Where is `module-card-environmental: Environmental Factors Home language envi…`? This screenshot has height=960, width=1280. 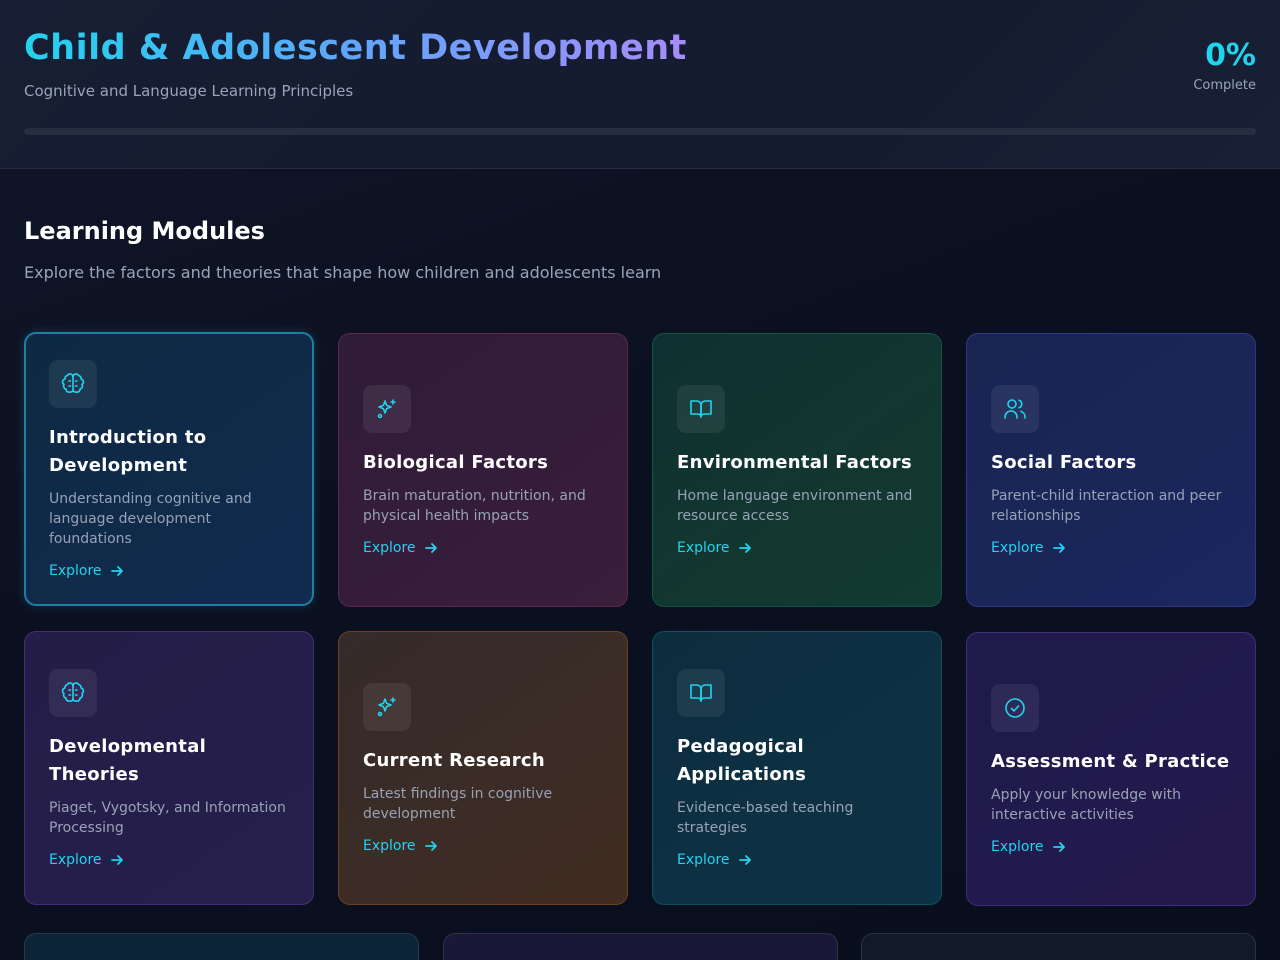
module-card-environmental: Environmental Factors Home language envi… is located at coordinates (797, 470).